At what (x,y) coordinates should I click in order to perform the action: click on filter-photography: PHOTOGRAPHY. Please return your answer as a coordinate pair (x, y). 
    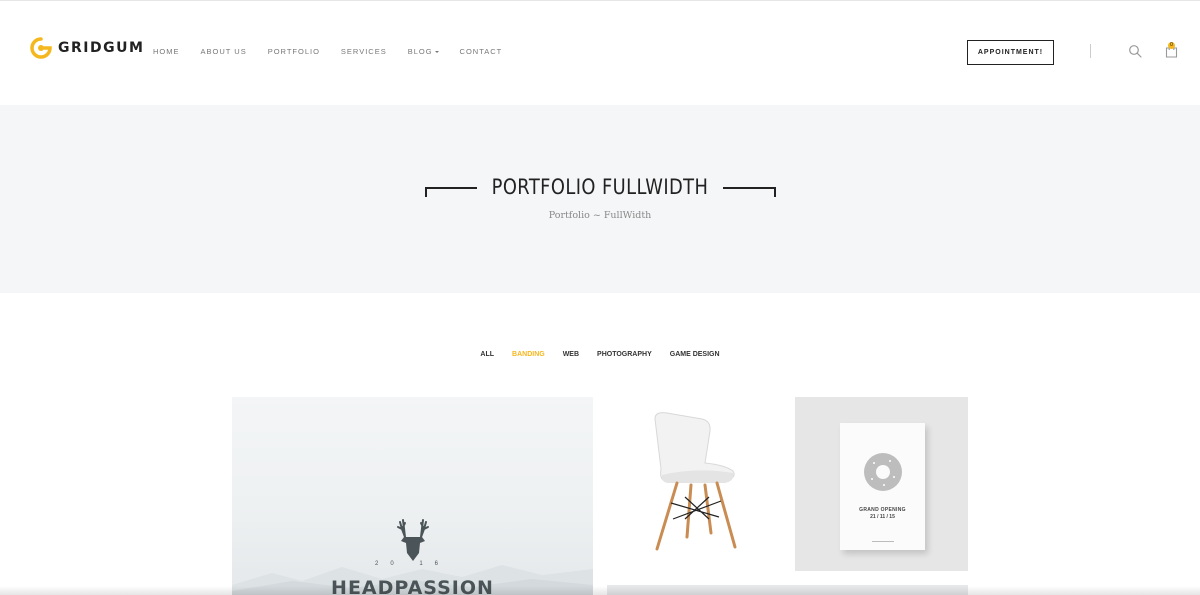
    Looking at the image, I should click on (624, 354).